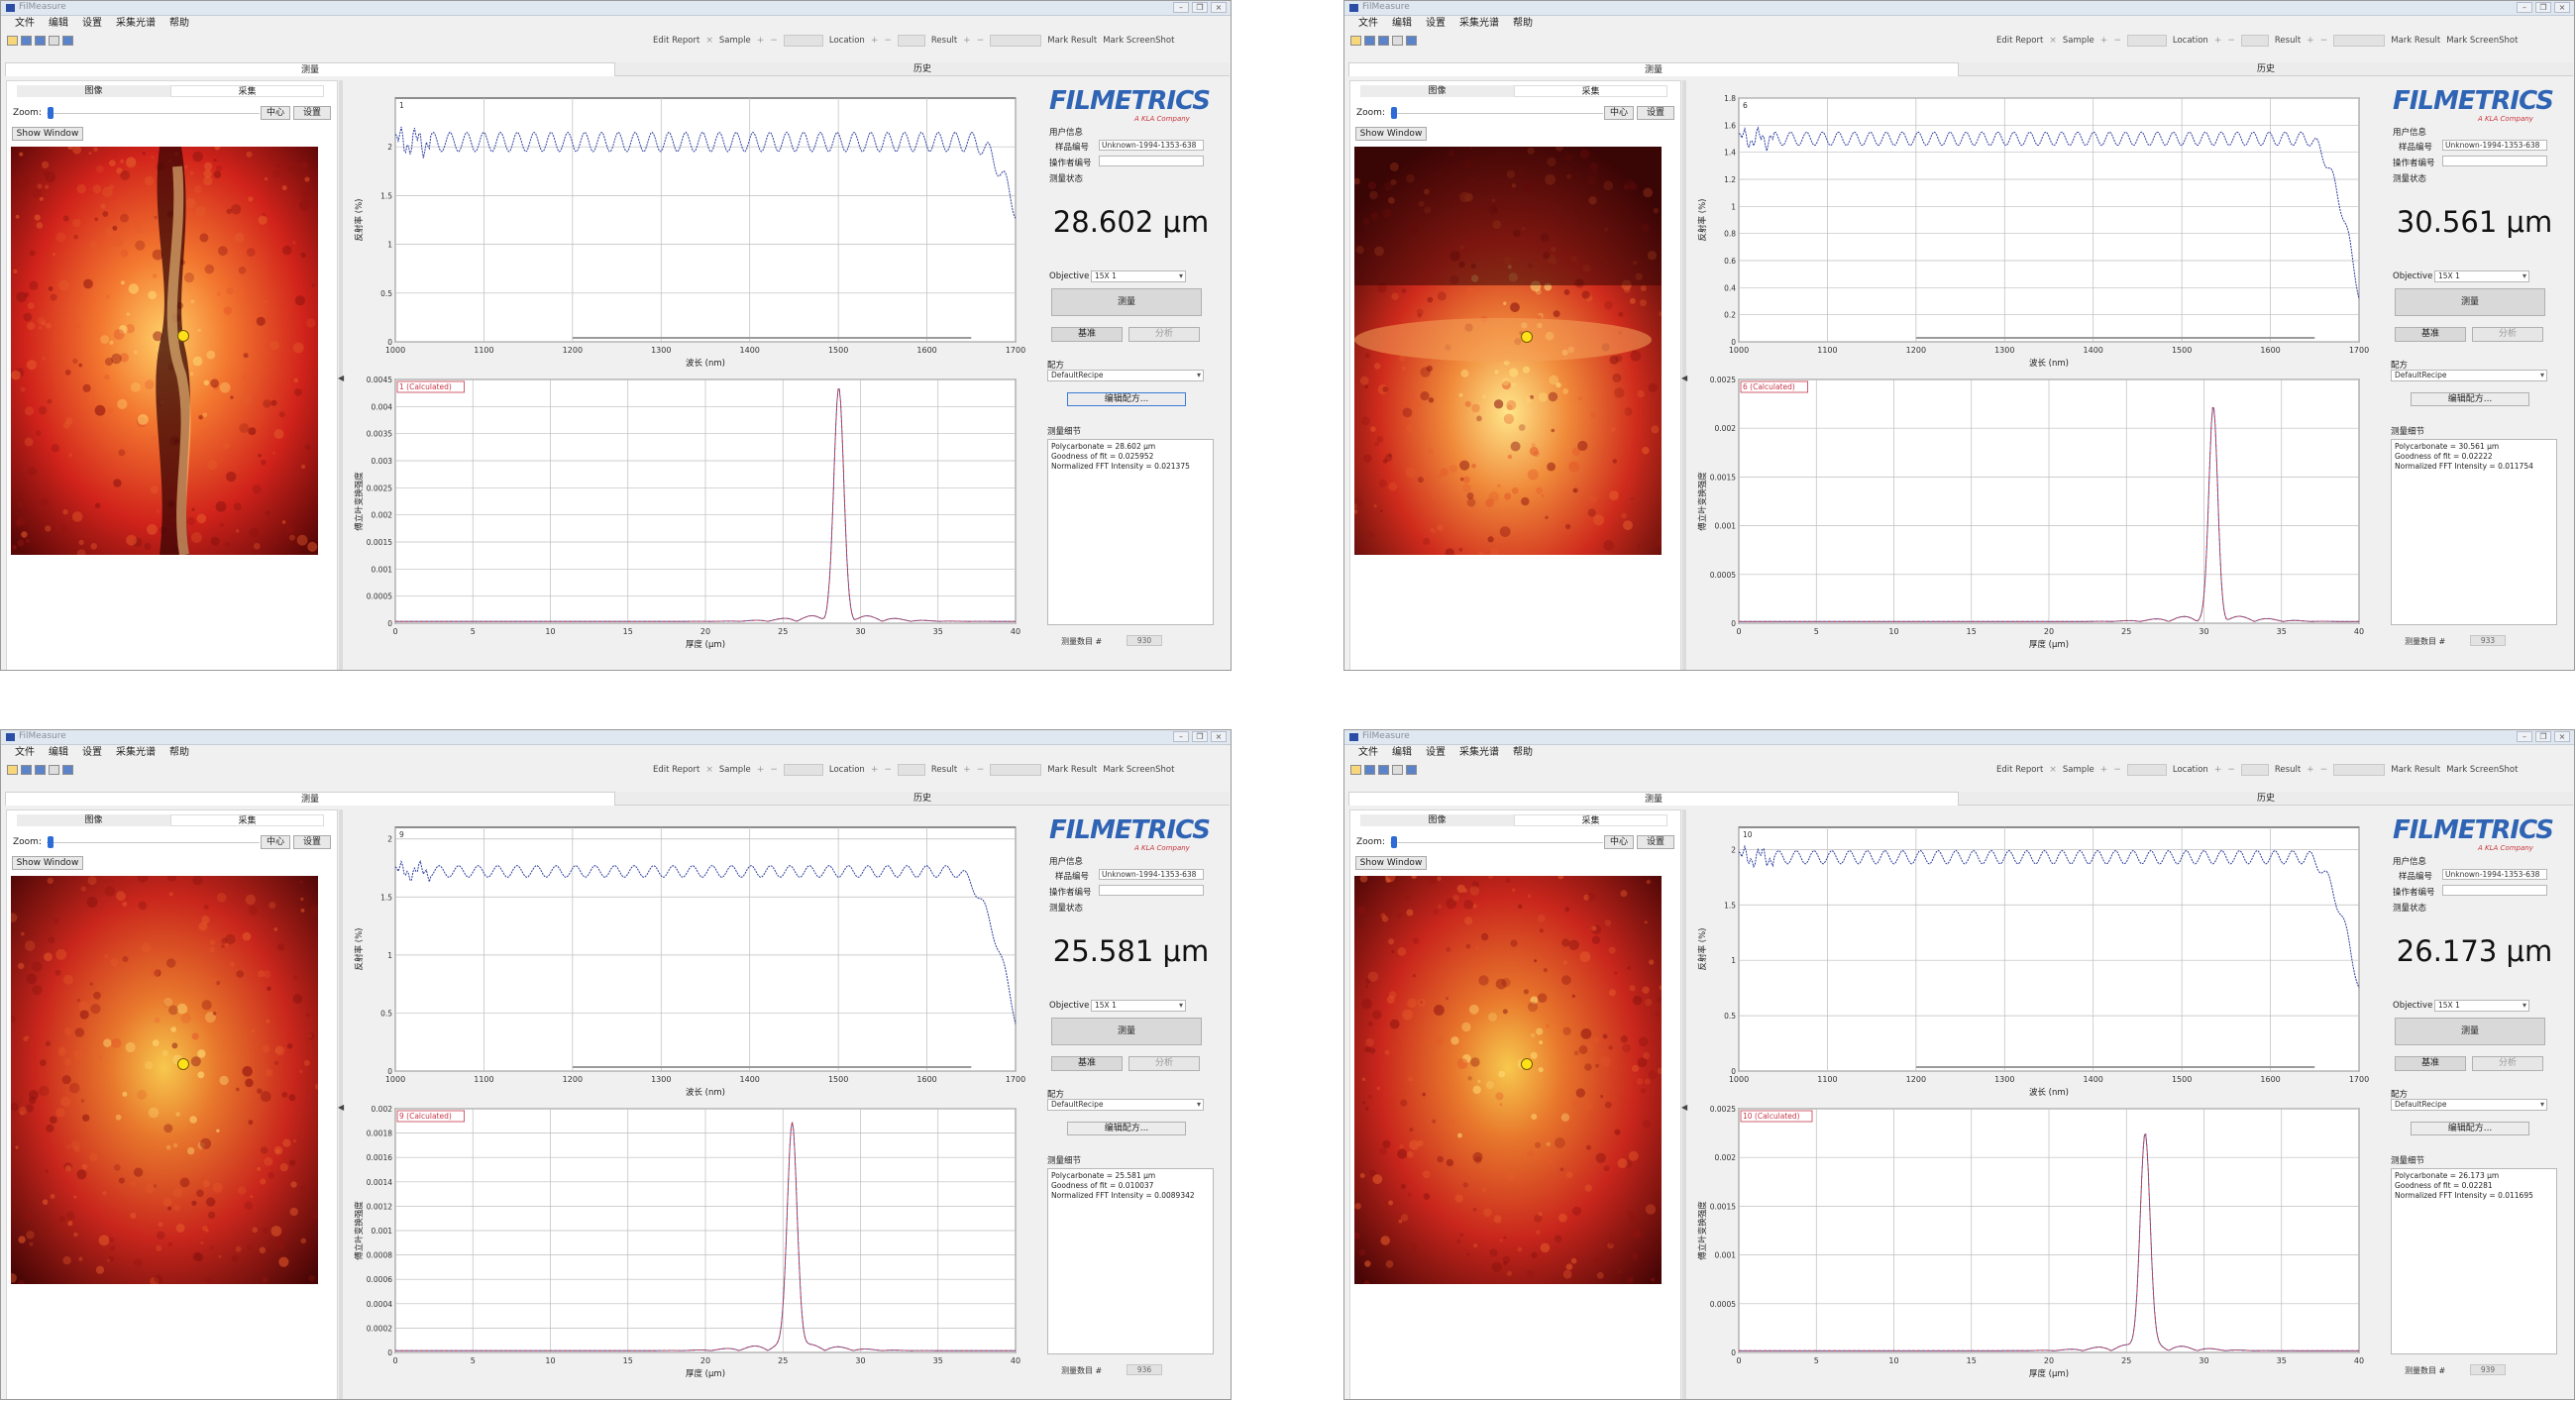 The image size is (2576, 1401). I want to click on sample-select, so click(2146, 41).